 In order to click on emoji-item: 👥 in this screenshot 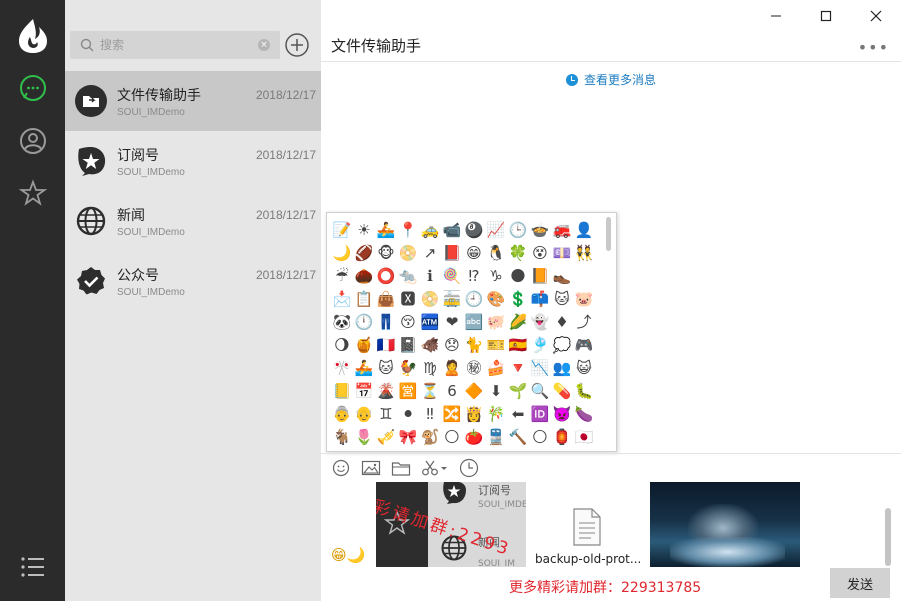, I will do `click(562, 368)`.